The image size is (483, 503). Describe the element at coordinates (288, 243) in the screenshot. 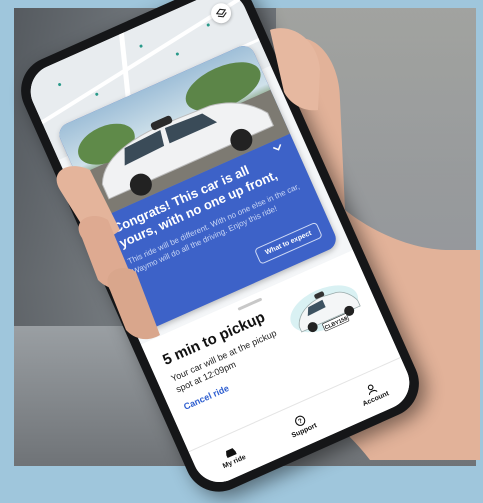

I see `what-to-expect-button: What to expect` at that location.